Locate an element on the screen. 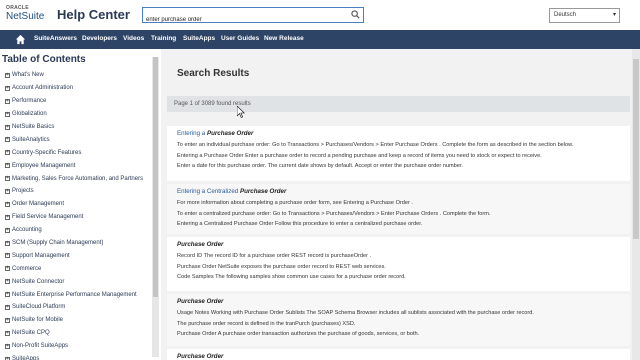 This screenshot has height=360, width=640. result-title-link: Entering a Centralized Purchase Order is located at coordinates (398, 191).